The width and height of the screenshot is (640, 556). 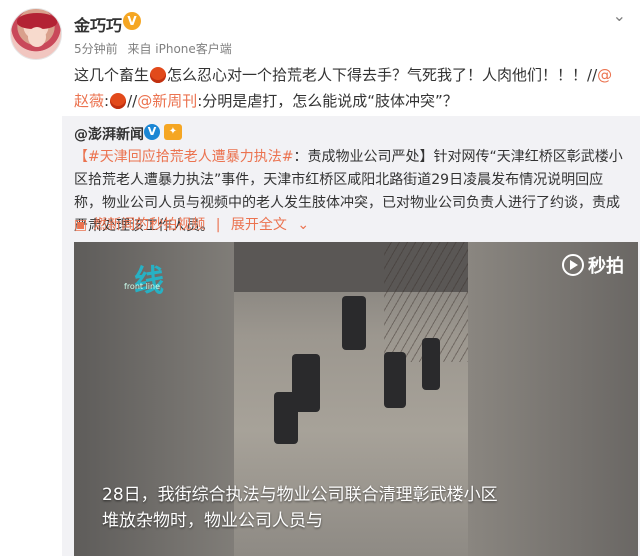 I want to click on miaopai-brand: 秒拍, so click(x=593, y=265).